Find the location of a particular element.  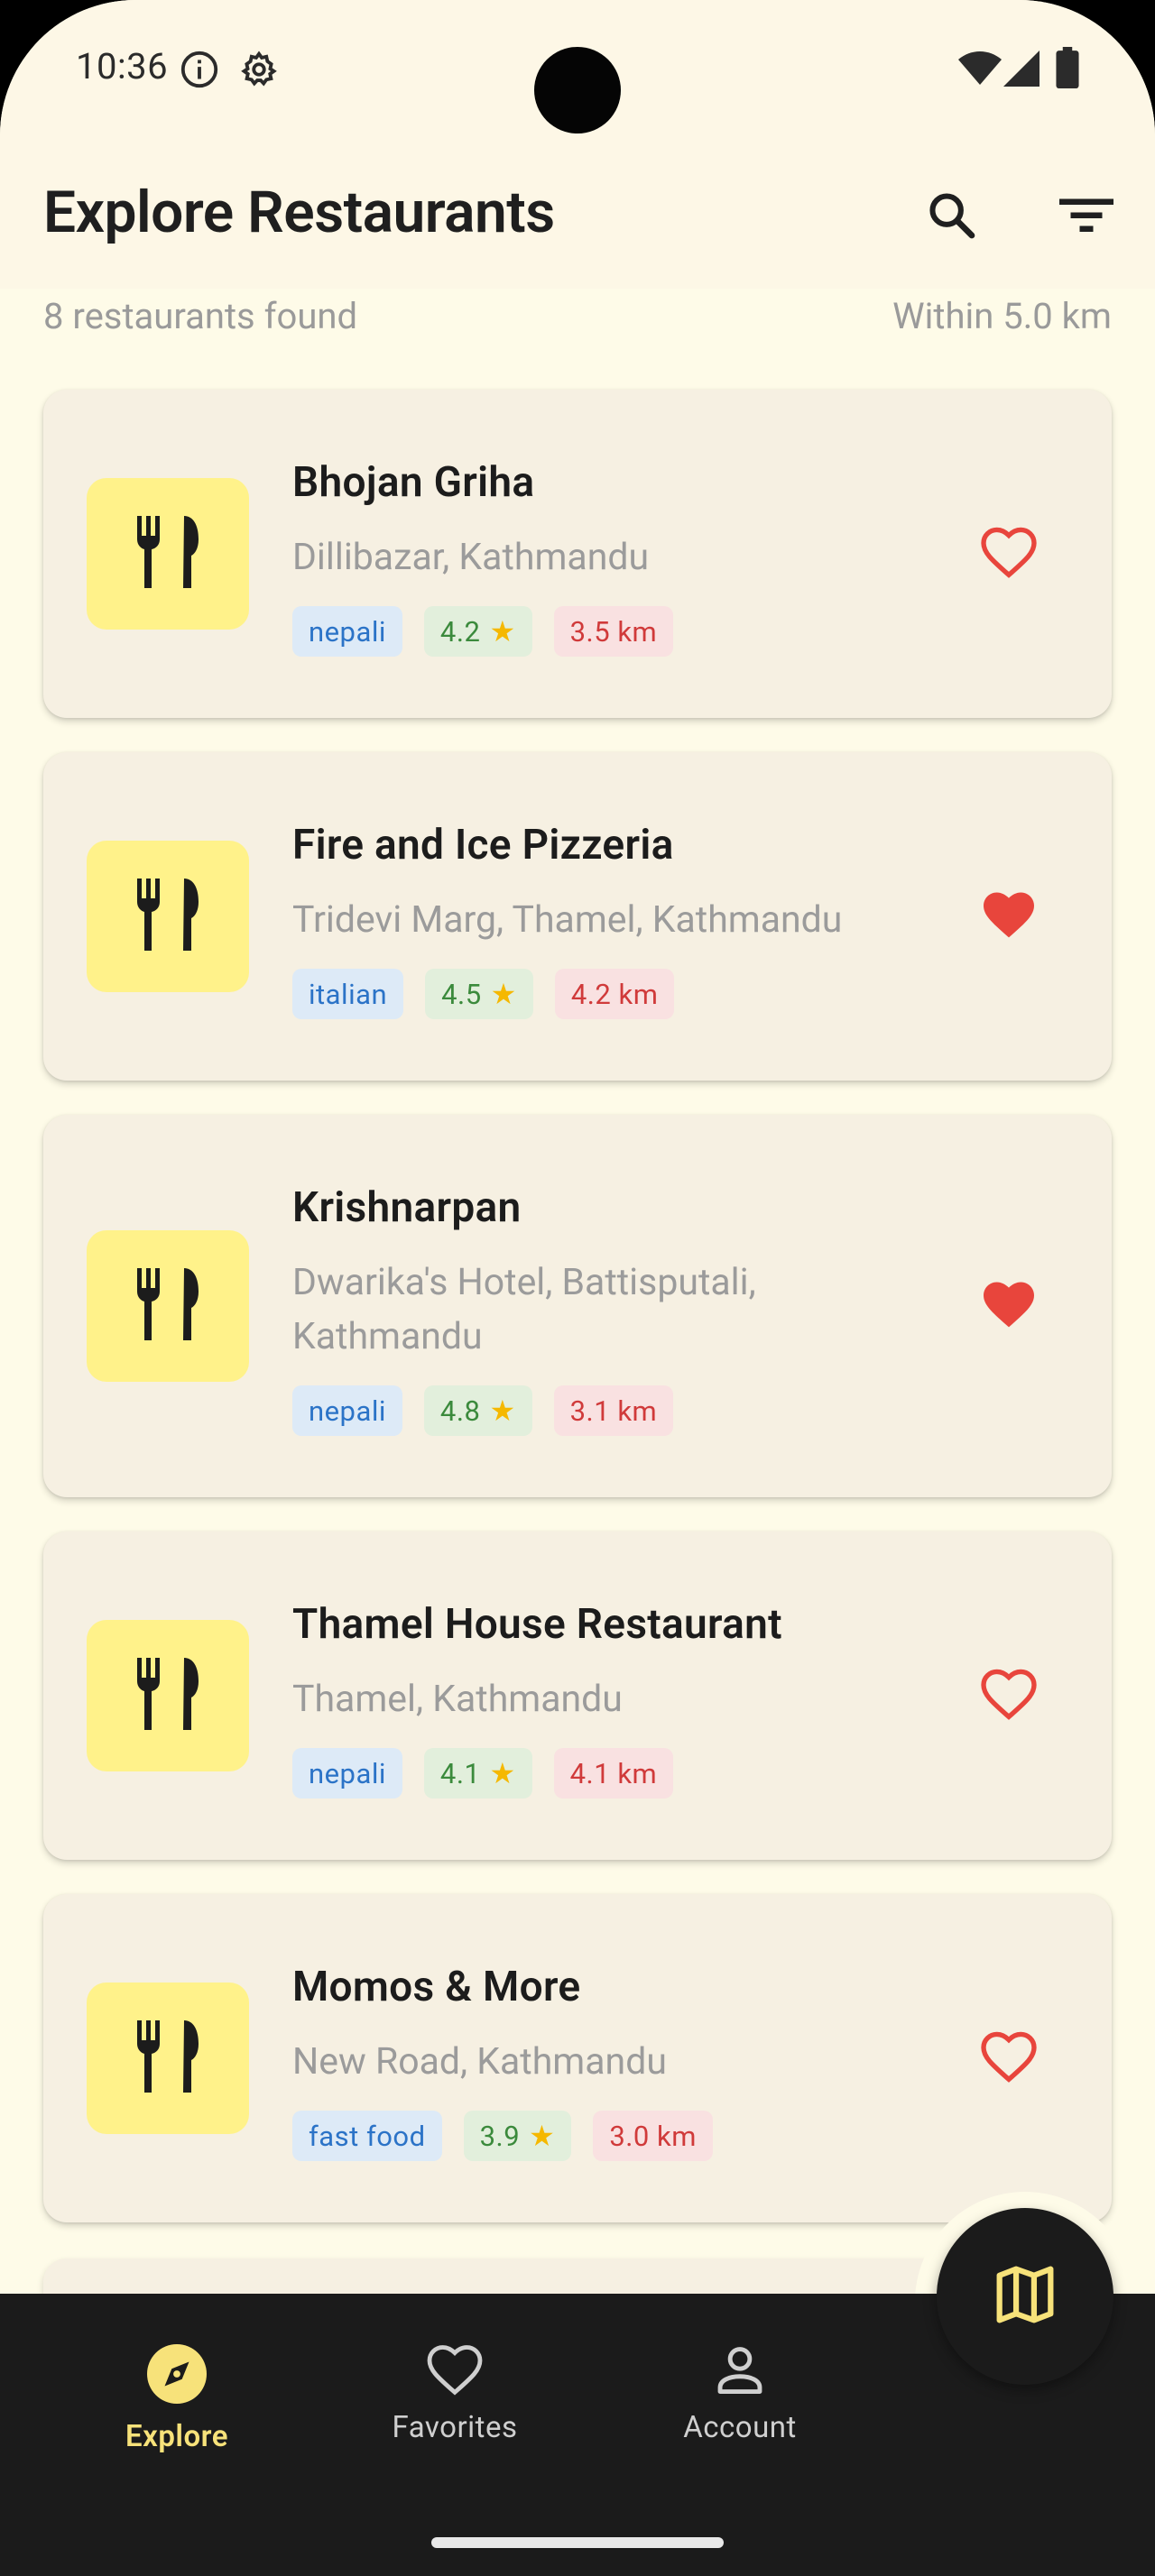

restaurant-address: Dwarika's Hotel, Battisputali, Kathmandu is located at coordinates (524, 1310).